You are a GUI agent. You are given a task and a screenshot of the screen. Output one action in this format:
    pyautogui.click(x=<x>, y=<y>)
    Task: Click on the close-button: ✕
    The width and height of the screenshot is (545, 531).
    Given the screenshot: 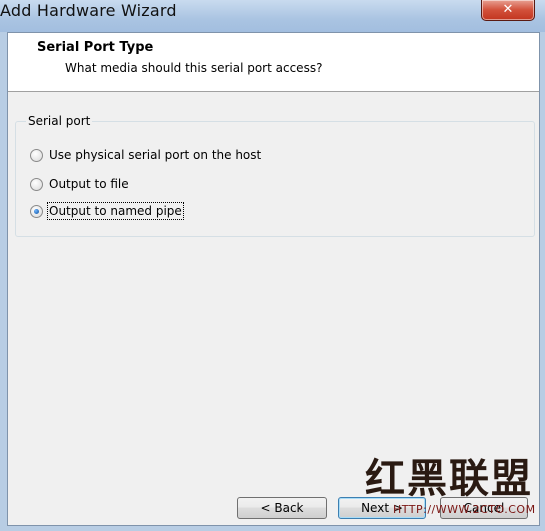 What is the action you would take?
    pyautogui.click(x=508, y=10)
    